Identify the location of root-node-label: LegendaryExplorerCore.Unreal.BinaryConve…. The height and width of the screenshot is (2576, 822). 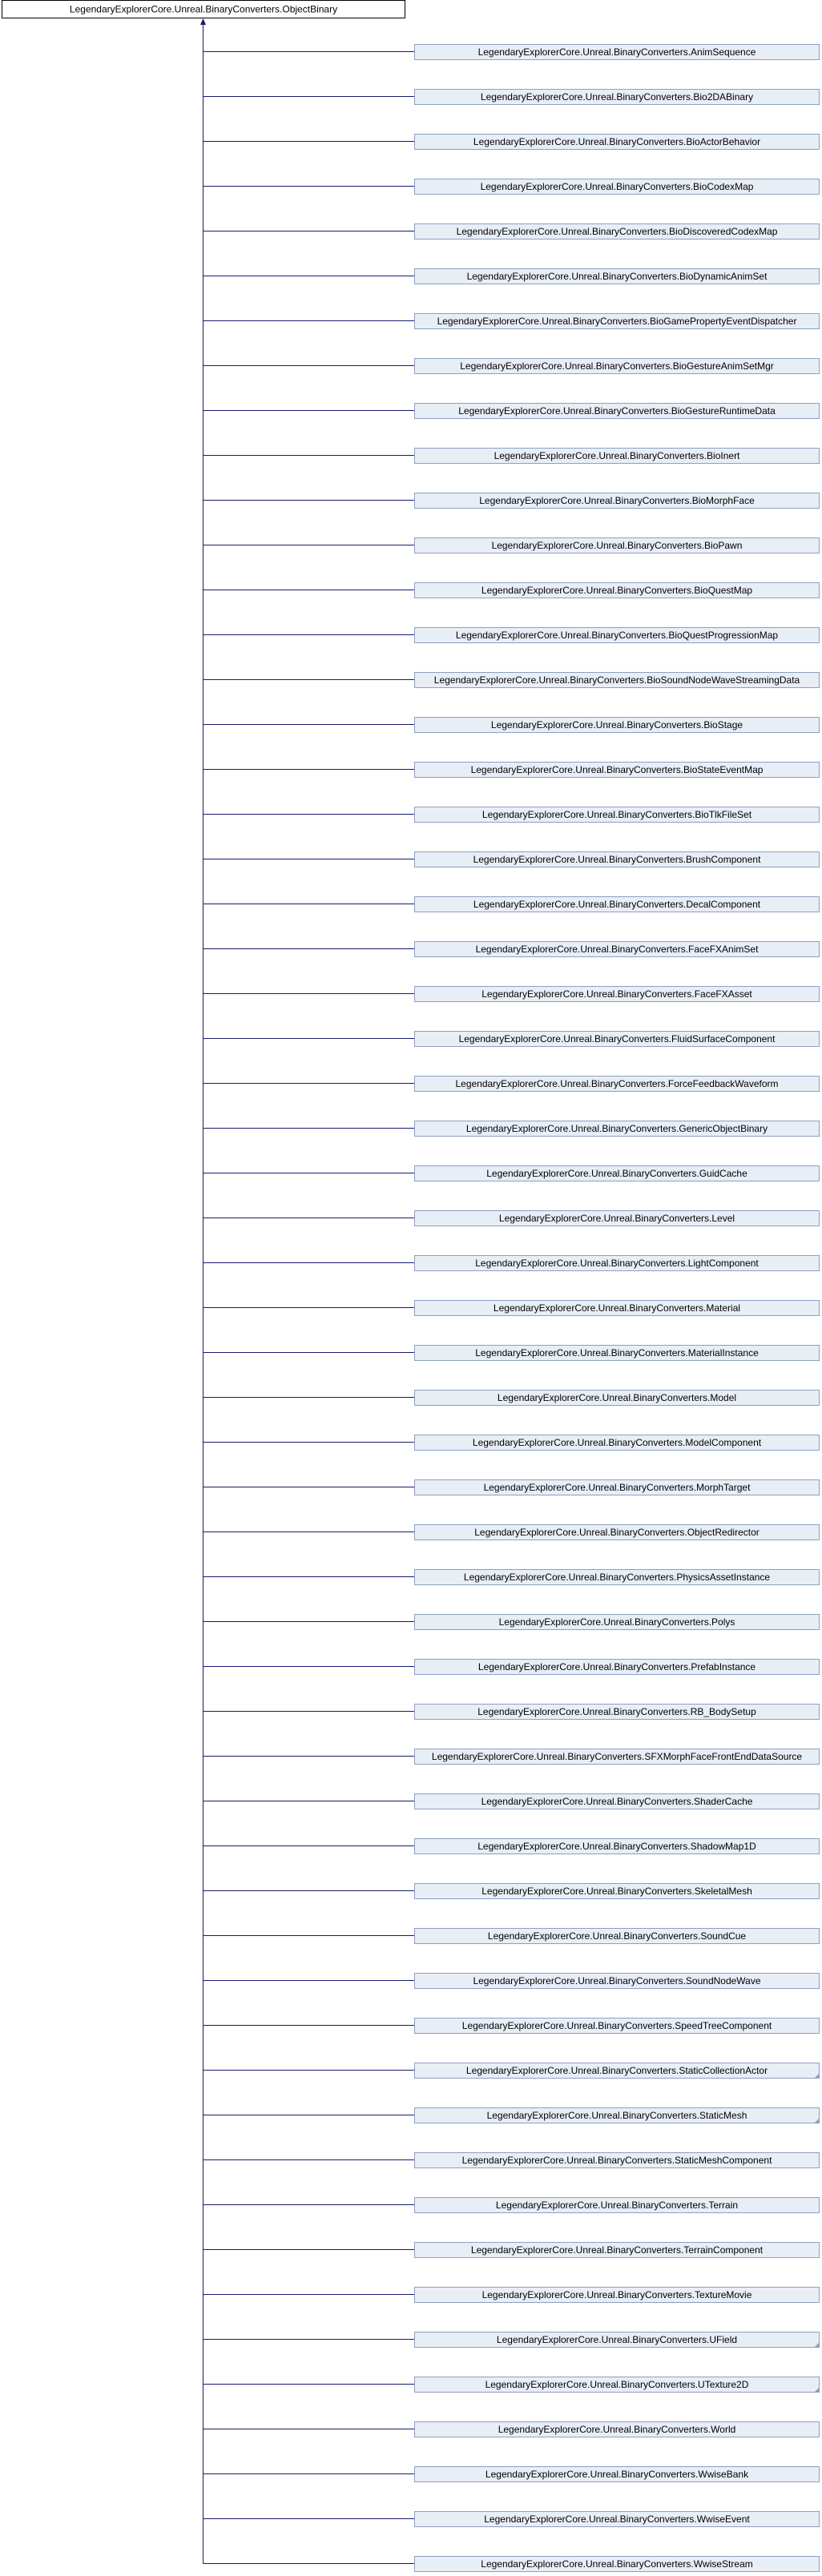
(203, 9).